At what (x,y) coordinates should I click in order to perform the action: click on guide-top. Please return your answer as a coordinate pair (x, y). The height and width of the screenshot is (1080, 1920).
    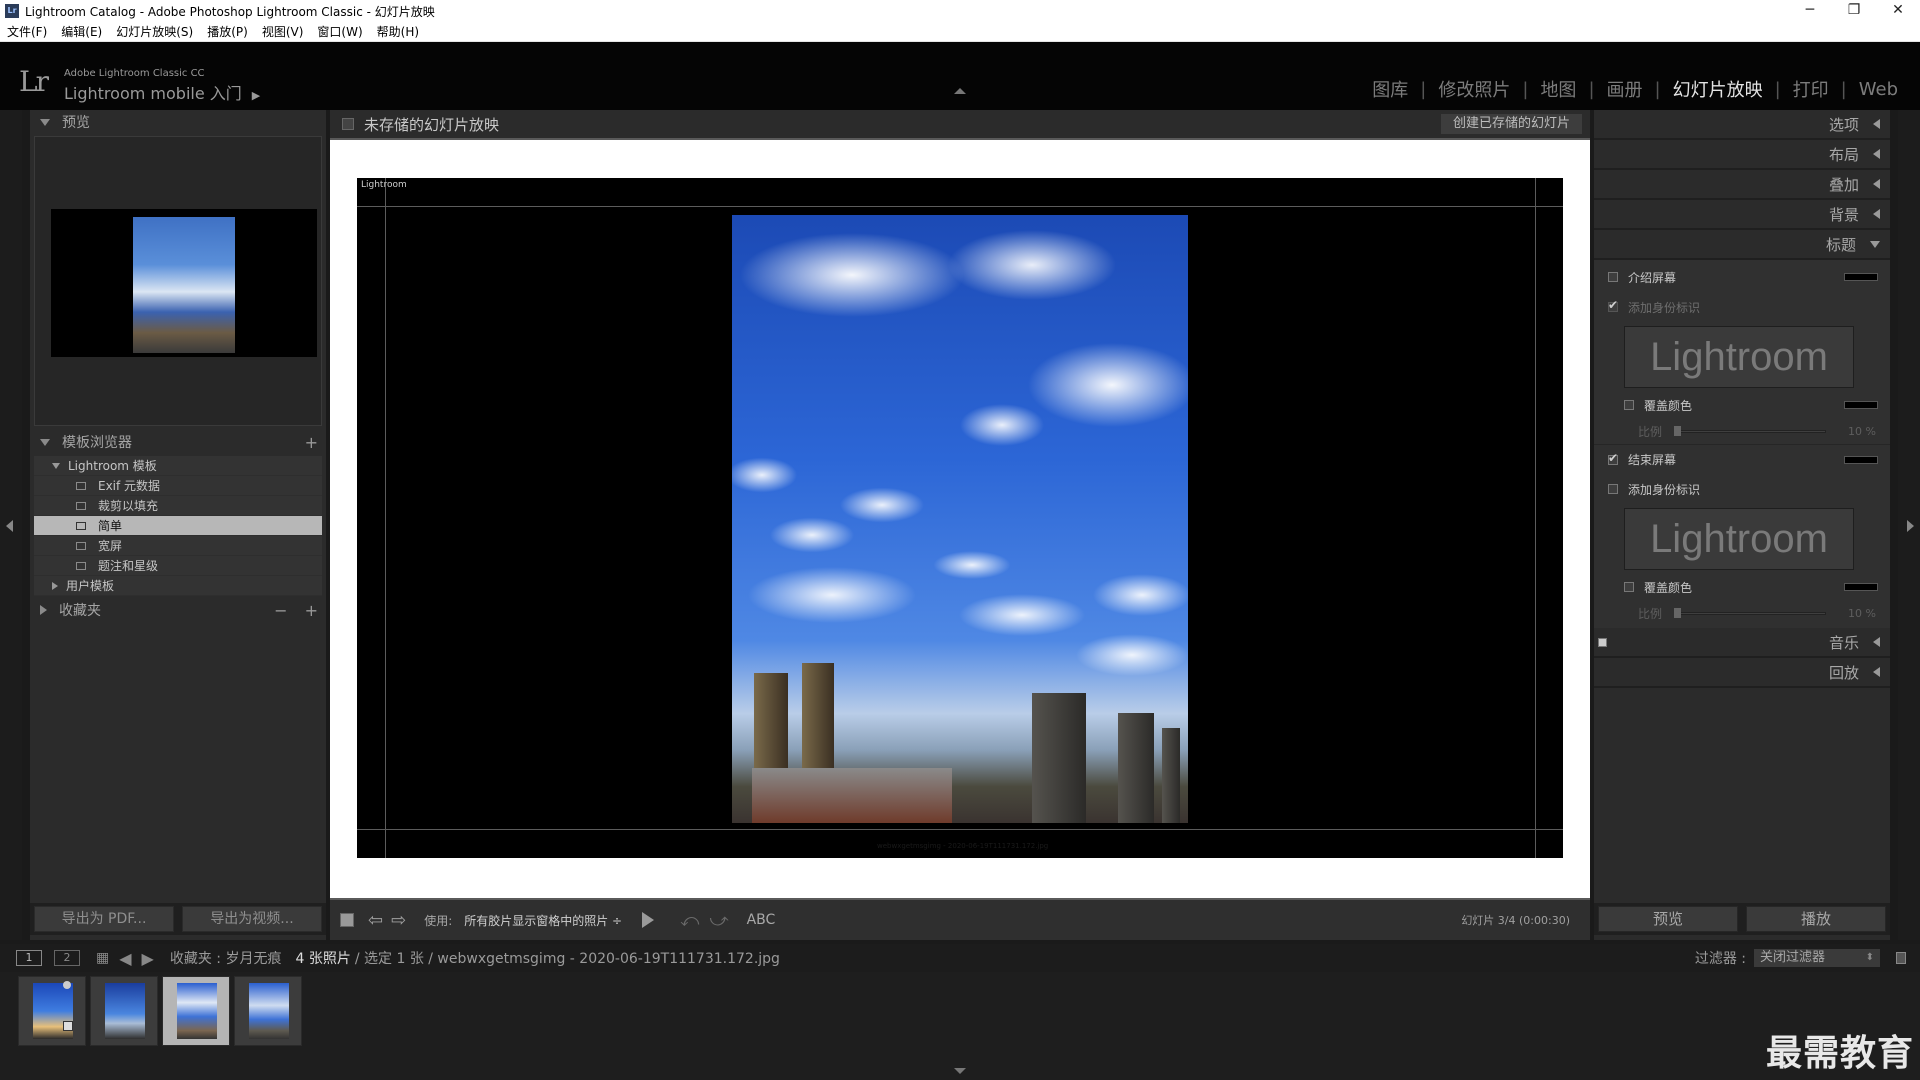
    Looking at the image, I should click on (960, 206).